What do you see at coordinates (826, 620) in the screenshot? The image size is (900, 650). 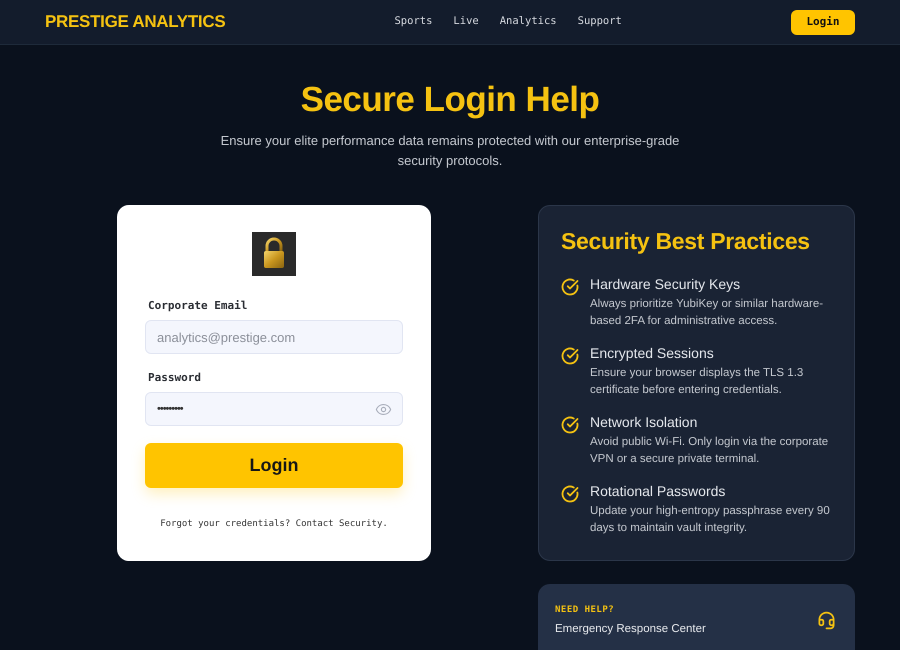 I see `headset-icon` at bounding box center [826, 620].